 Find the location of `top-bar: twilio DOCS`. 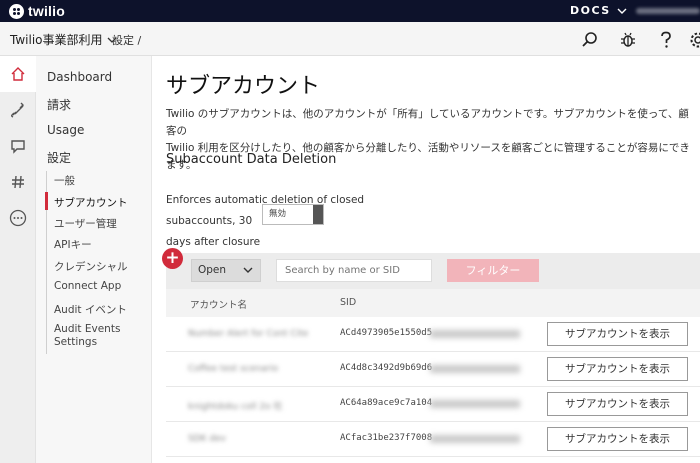

top-bar: twilio DOCS is located at coordinates (350, 11).